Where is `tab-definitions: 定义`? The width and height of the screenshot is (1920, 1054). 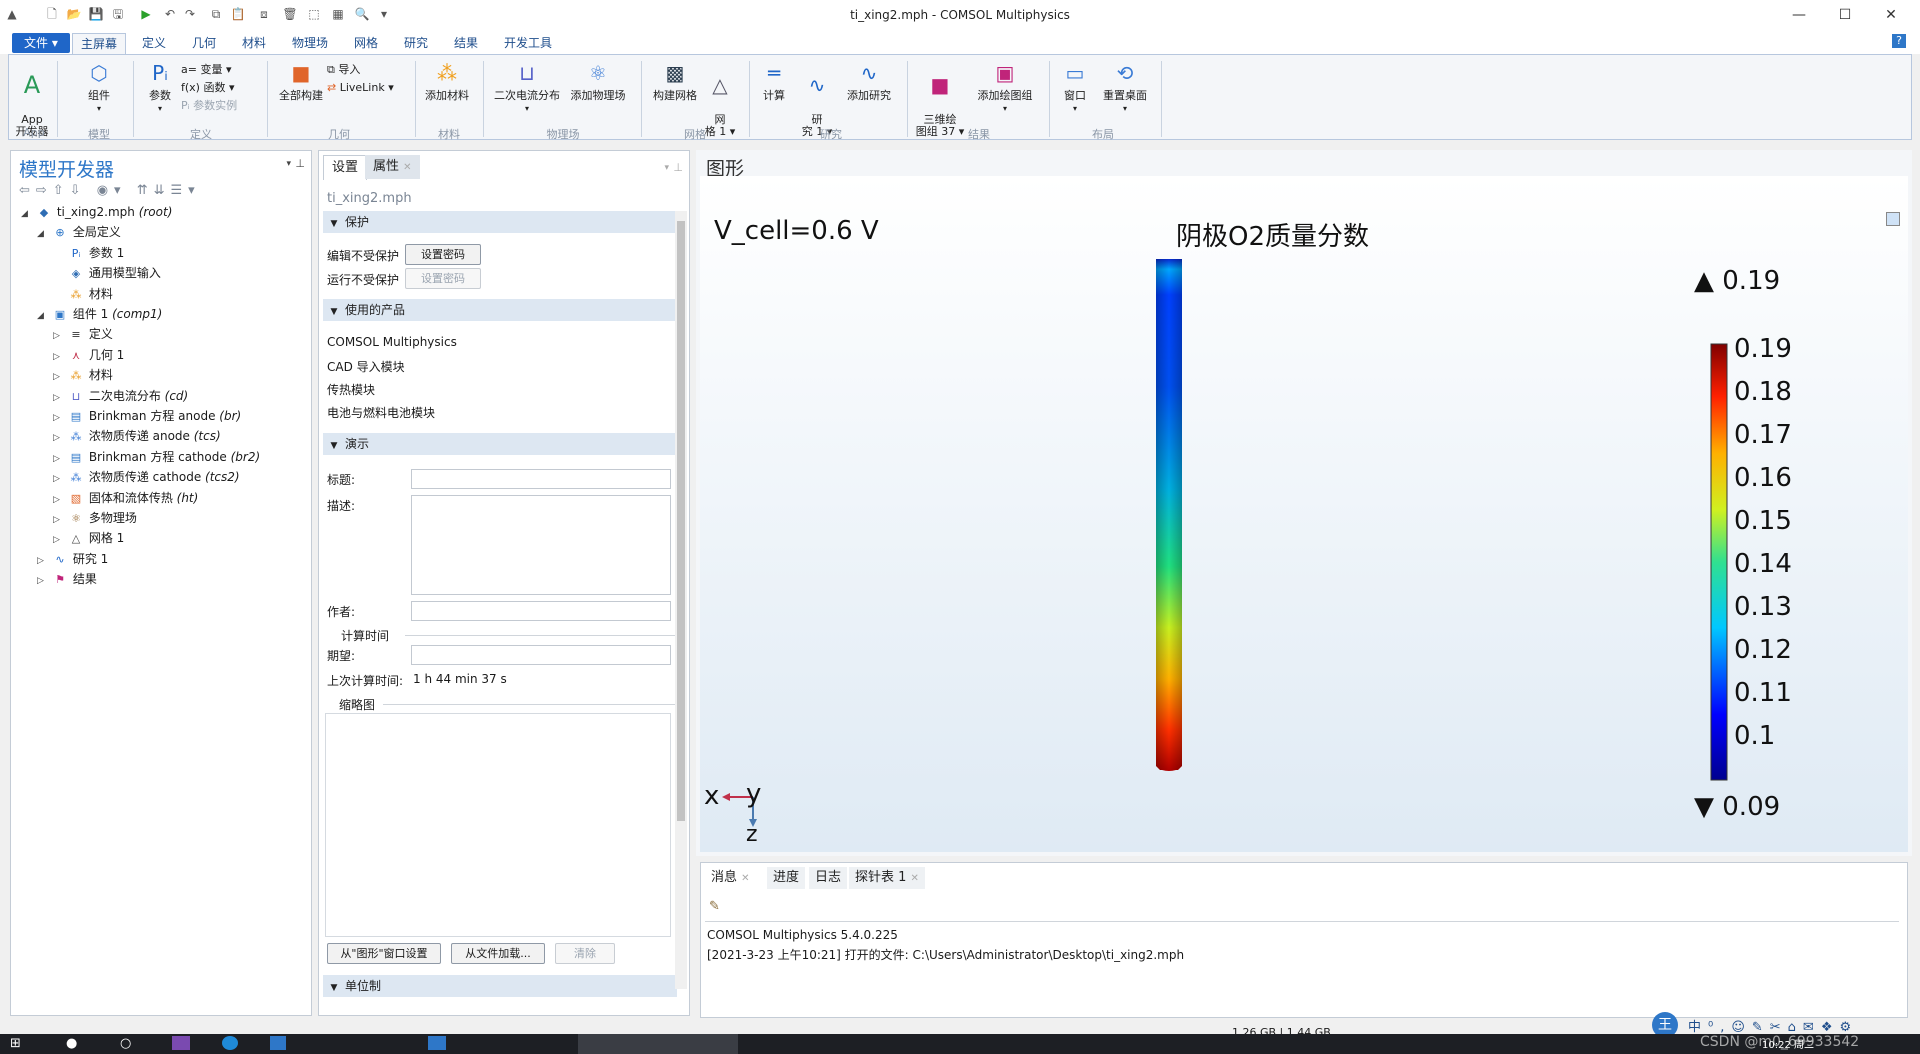
tab-definitions: 定义 is located at coordinates (154, 43).